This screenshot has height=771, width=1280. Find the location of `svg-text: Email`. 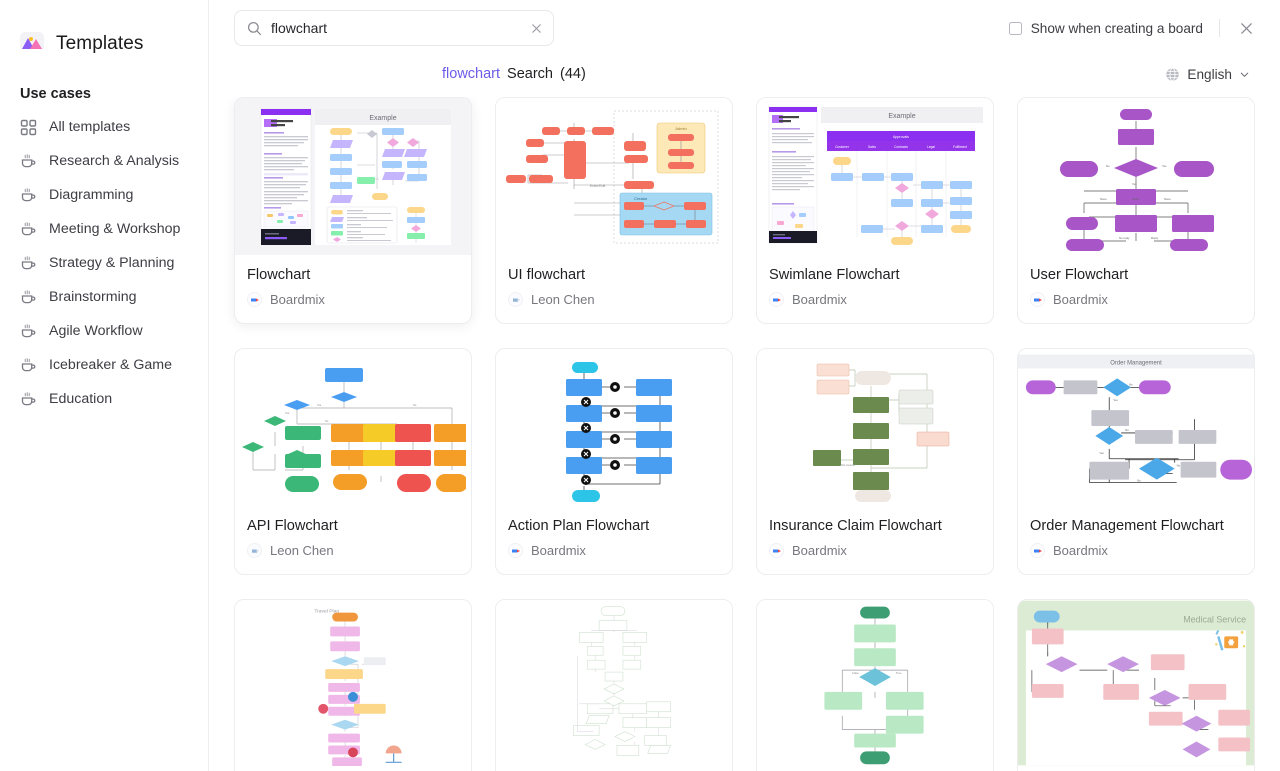

svg-text: Email is located at coordinates (1135, 199).